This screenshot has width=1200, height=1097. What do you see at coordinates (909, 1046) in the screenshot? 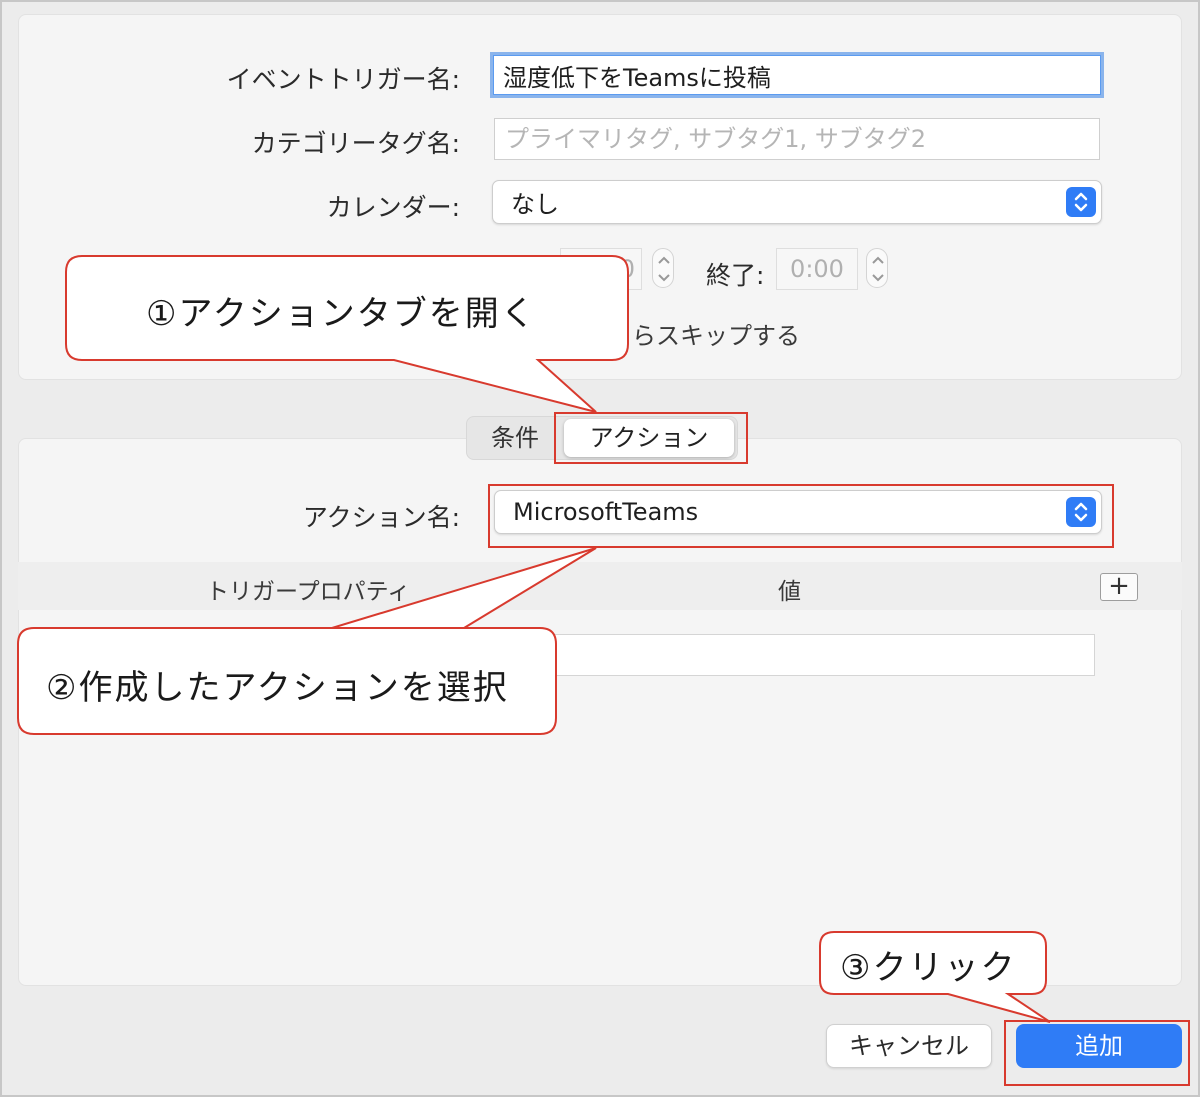
I see `cancel-button: キャンセル` at bounding box center [909, 1046].